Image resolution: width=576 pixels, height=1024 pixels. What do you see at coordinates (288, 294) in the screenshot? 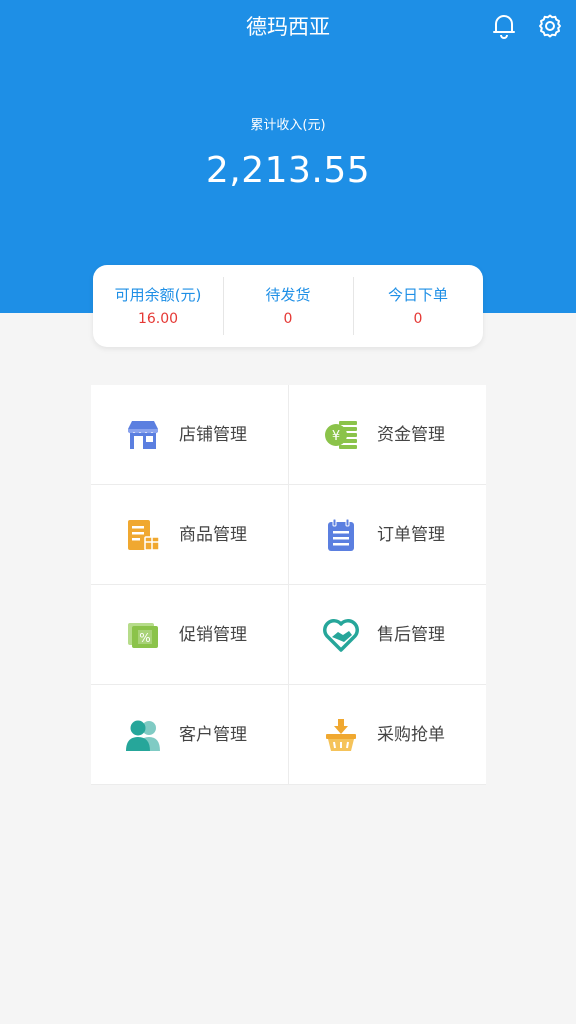
I see `summary-label: 待发货` at bounding box center [288, 294].